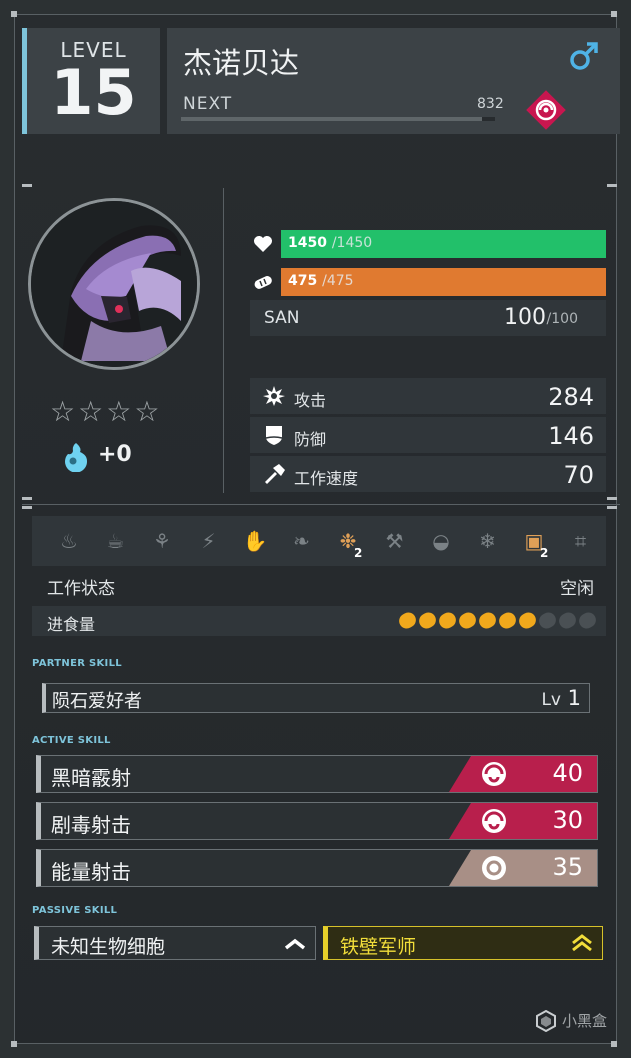  What do you see at coordinates (307, 243) in the screenshot?
I see `hp-current: 1450` at bounding box center [307, 243].